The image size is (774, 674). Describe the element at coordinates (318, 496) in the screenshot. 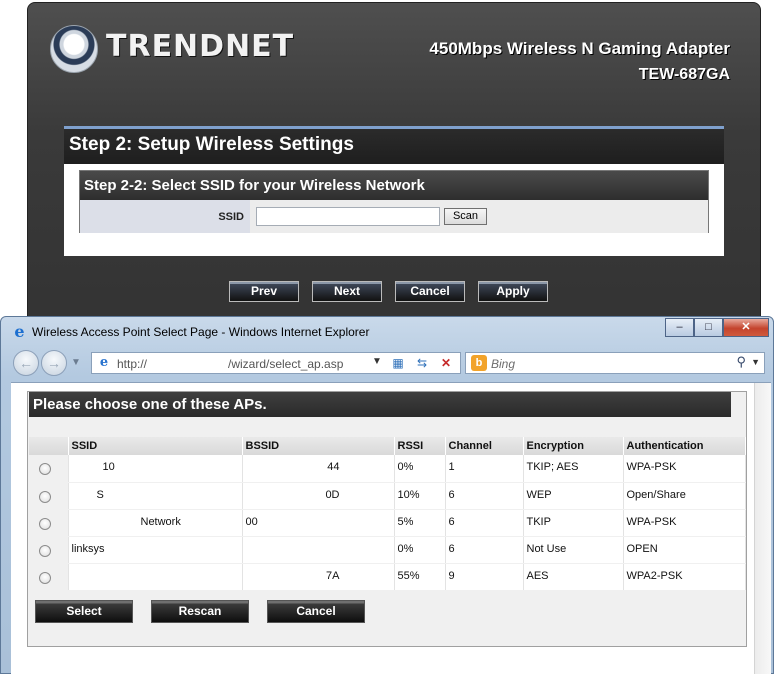

I see `bssid-cell: 0D` at that location.